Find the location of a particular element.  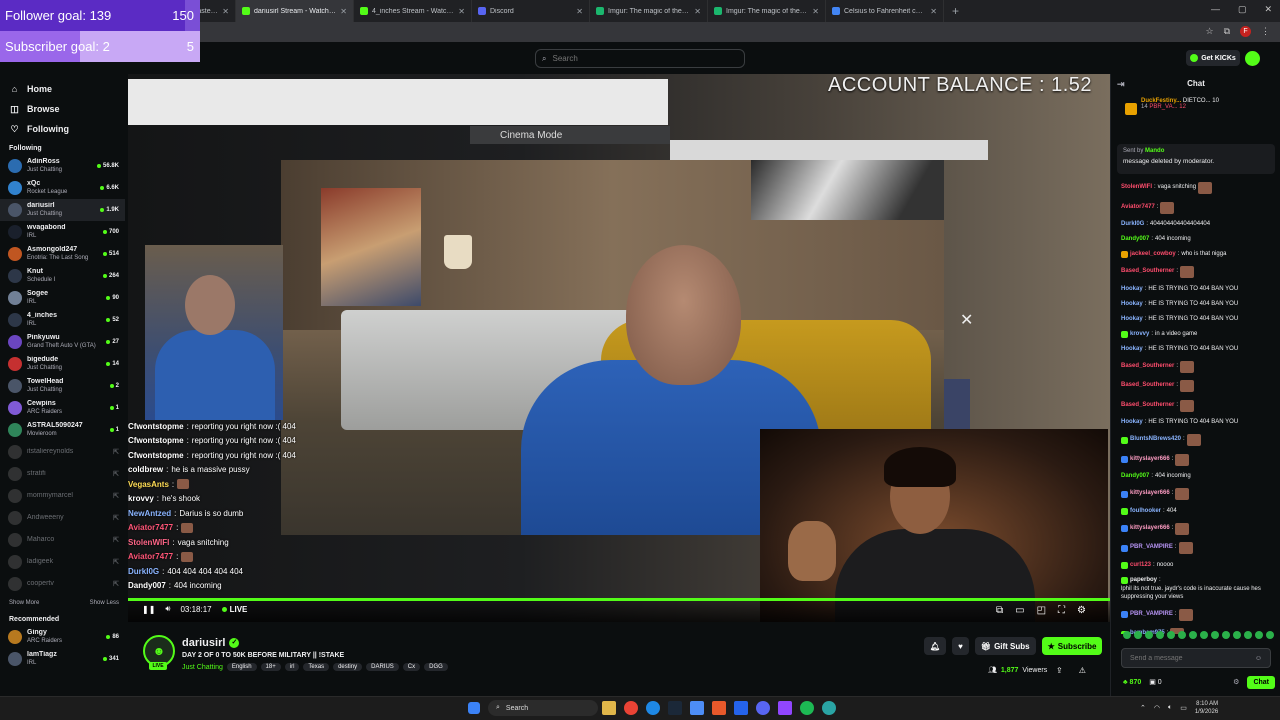

sidebar-channel: itstaliereynolds ⇱ is located at coordinates (62, 452).